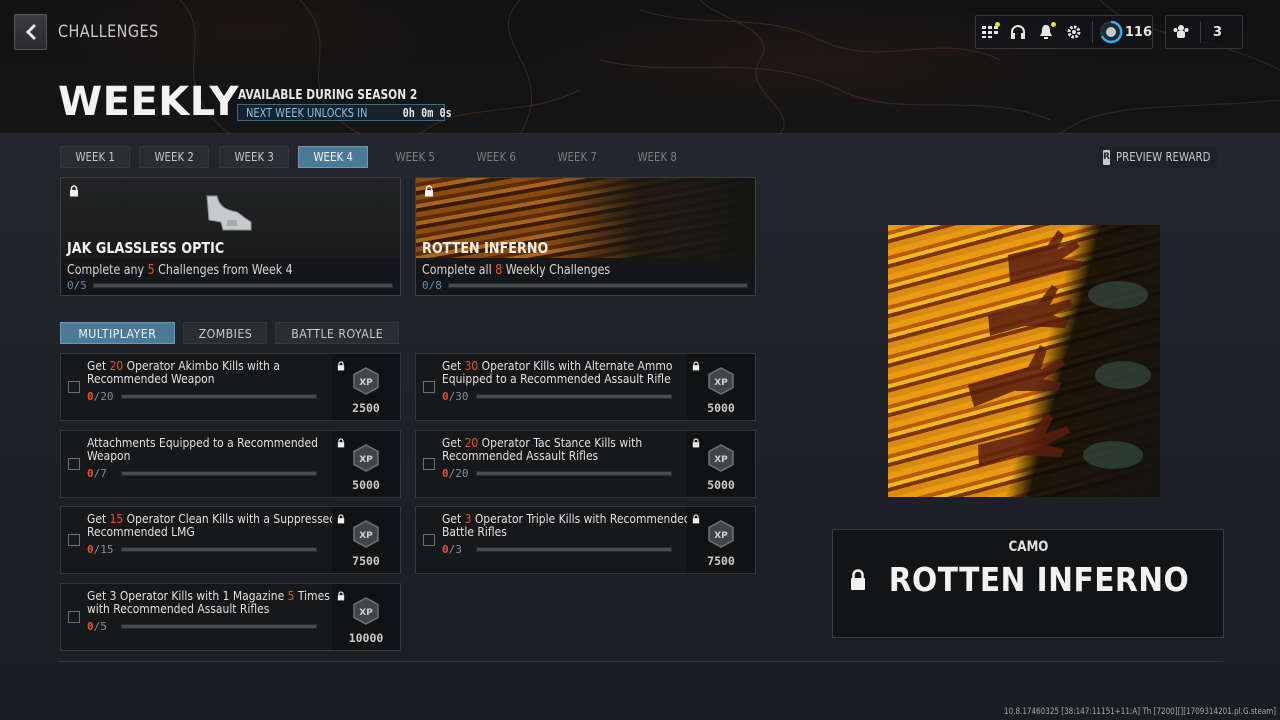 The image size is (1280, 720). What do you see at coordinates (1163, 157) in the screenshot?
I see `preview-reward-label: PREVIEW REWARD` at bounding box center [1163, 157].